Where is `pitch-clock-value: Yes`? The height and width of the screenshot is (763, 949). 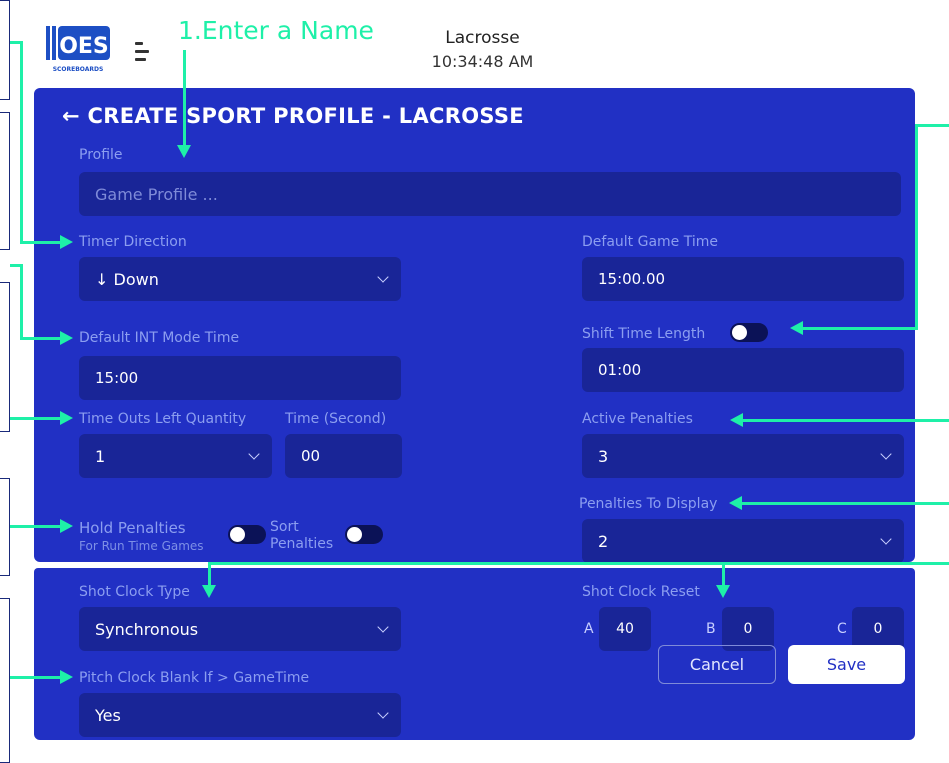
pitch-clock-value: Yes is located at coordinates (108, 715).